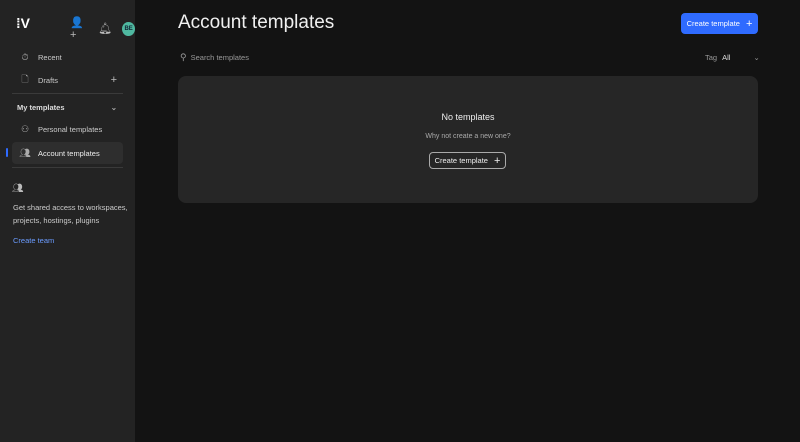 The width and height of the screenshot is (800, 442). I want to click on bell-icon: 🔔︎, so click(105, 28).